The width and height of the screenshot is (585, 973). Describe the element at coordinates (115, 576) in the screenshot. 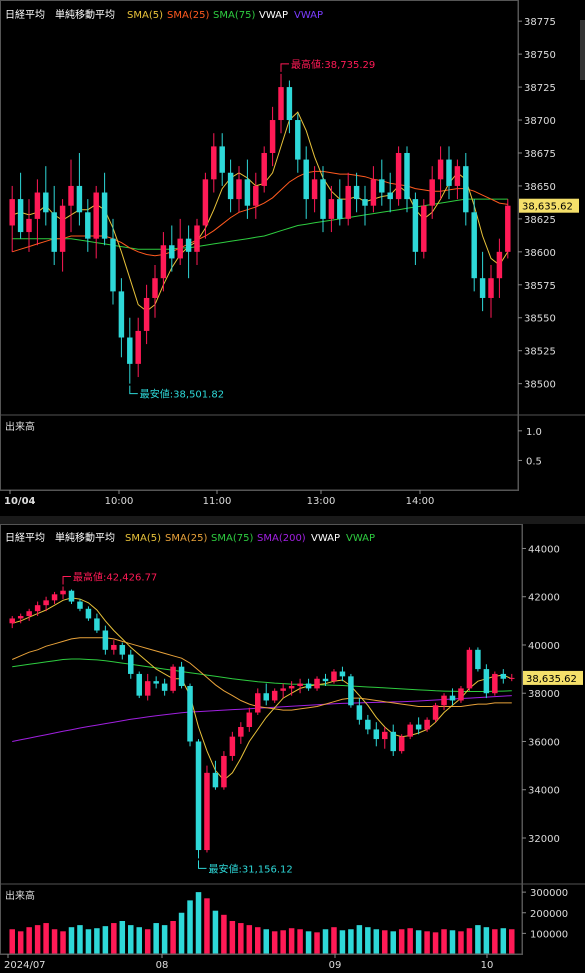

I see `high-price-label: 最高値:42,426.77` at that location.